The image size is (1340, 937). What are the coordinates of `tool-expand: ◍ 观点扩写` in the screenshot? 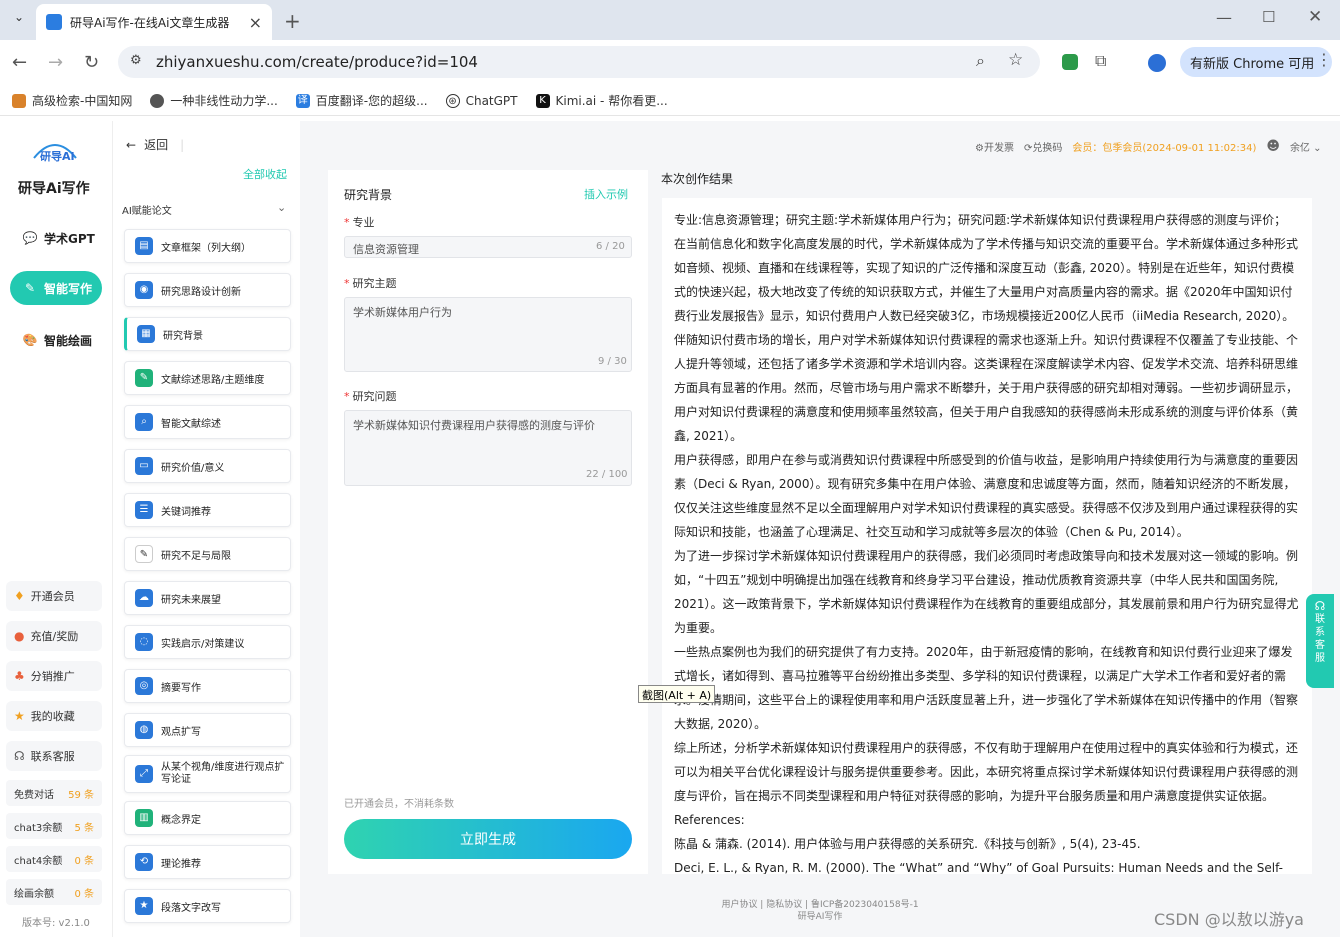 It's located at (207, 730).